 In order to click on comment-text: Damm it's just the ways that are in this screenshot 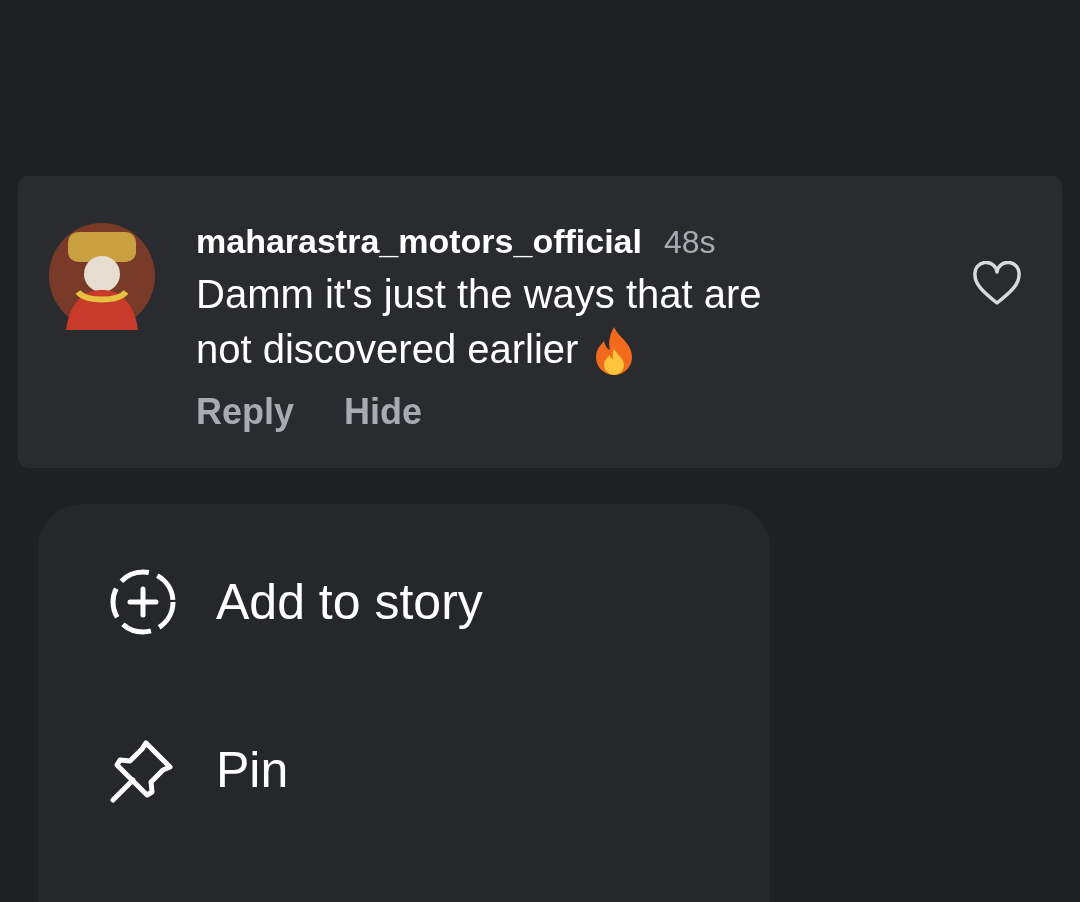, I will do `click(479, 294)`.